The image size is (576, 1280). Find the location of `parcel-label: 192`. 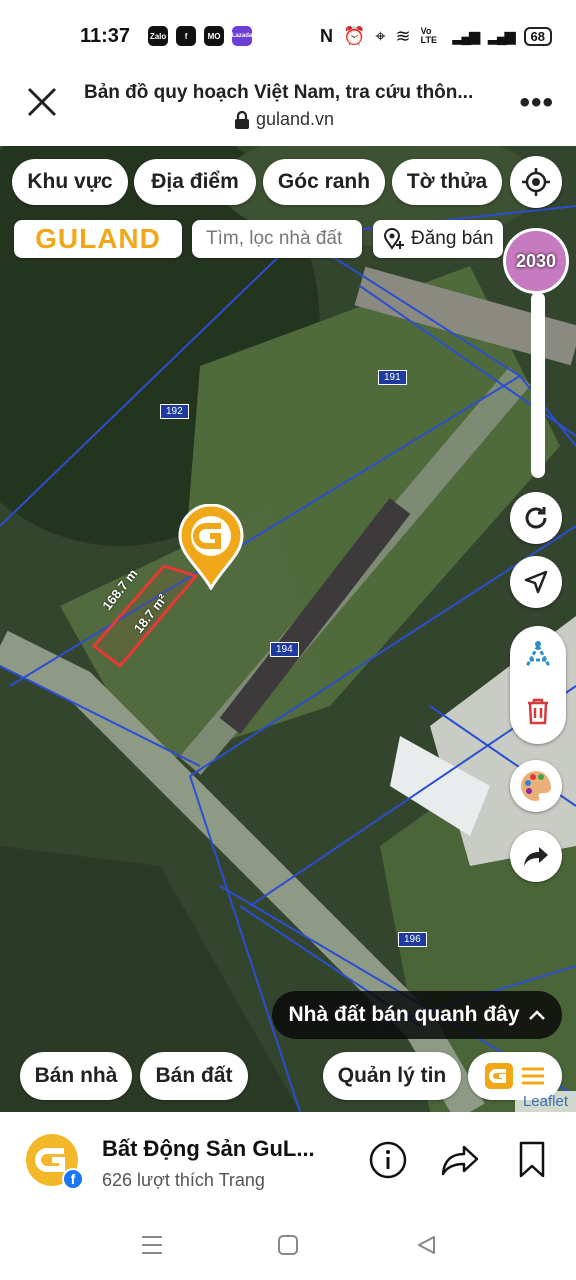

parcel-label: 192 is located at coordinates (174, 411).